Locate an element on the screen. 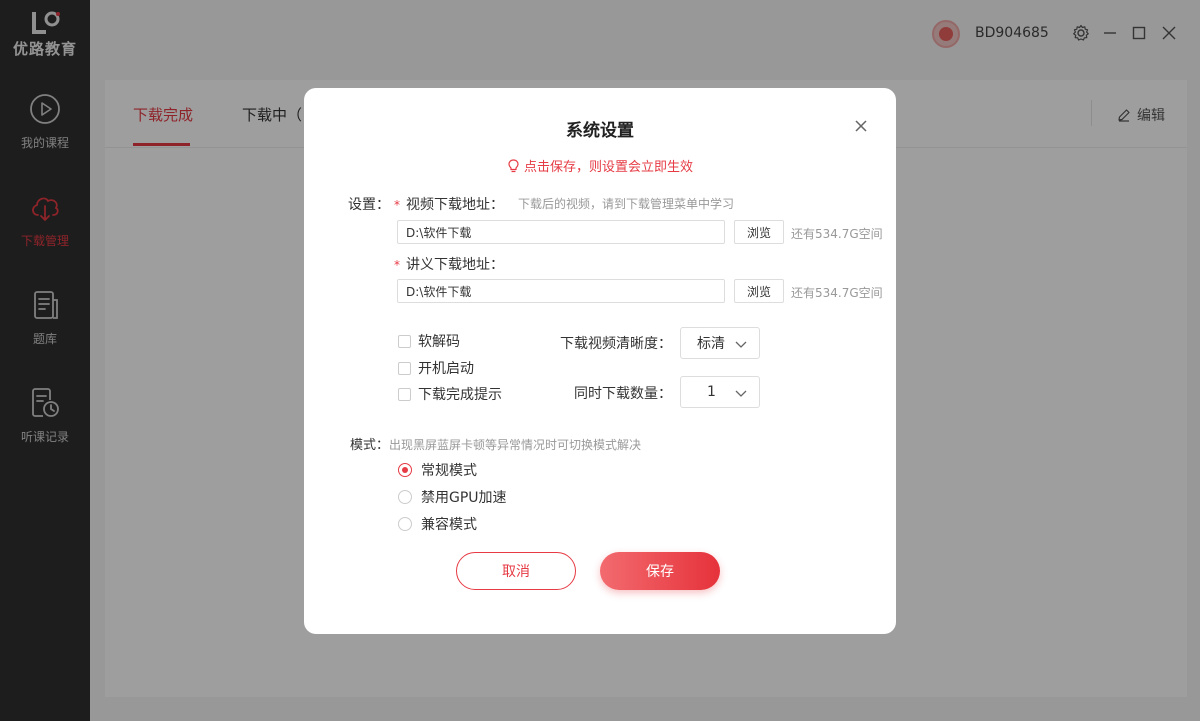  video-path-label: * 视频下载地址： is located at coordinates (449, 204).